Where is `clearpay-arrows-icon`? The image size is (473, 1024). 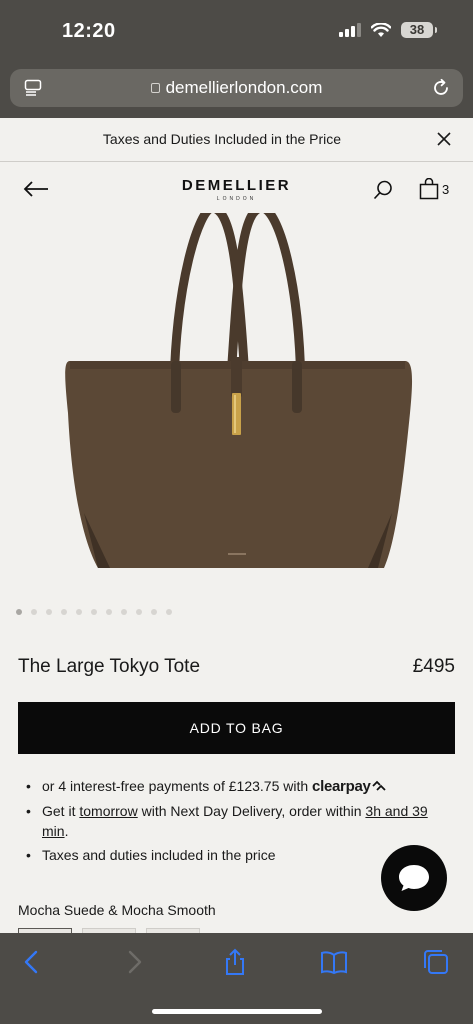 clearpay-arrows-icon is located at coordinates (378, 785).